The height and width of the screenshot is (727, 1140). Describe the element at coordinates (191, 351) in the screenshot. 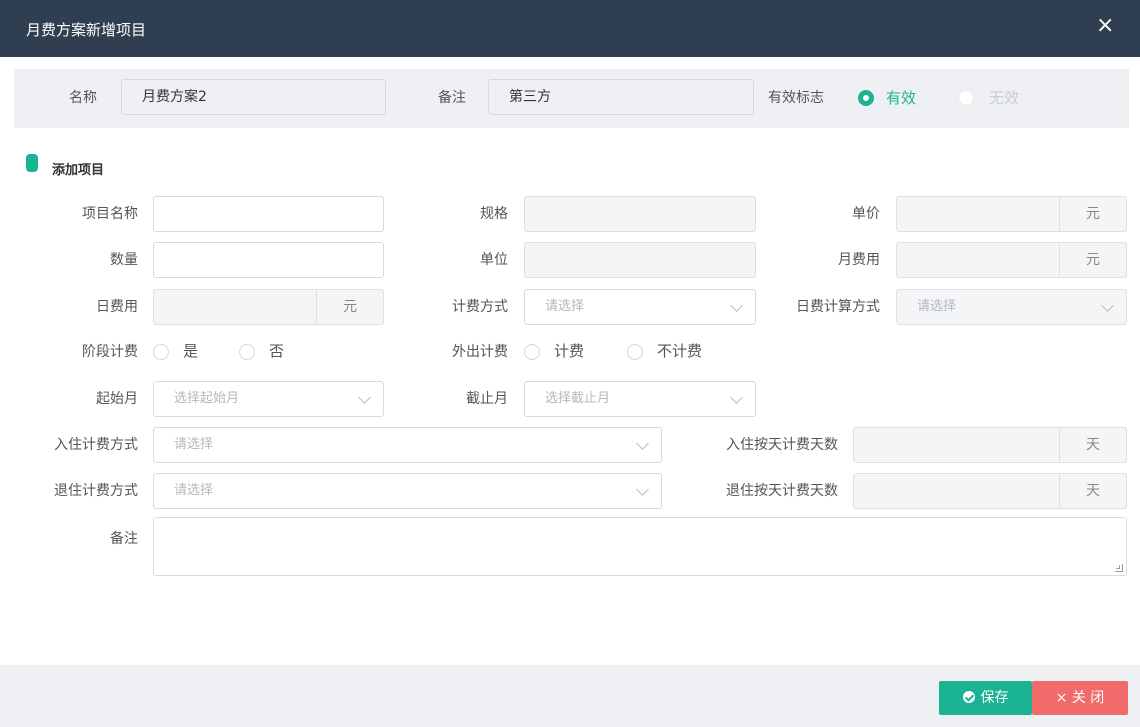

I see `stage-billing-yes-label: 是` at that location.